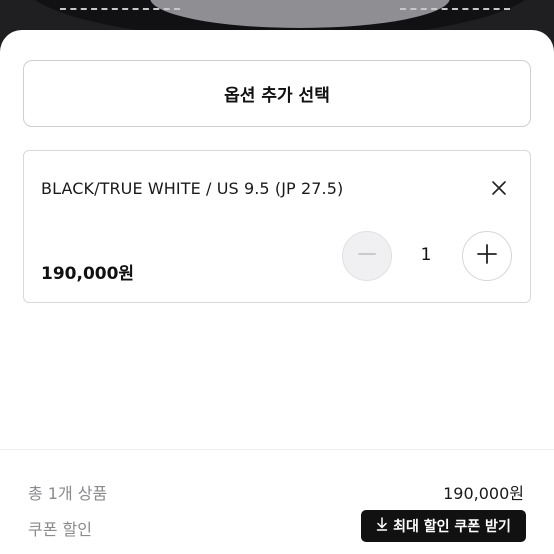  What do you see at coordinates (382, 526) in the screenshot?
I see `download-icon` at bounding box center [382, 526].